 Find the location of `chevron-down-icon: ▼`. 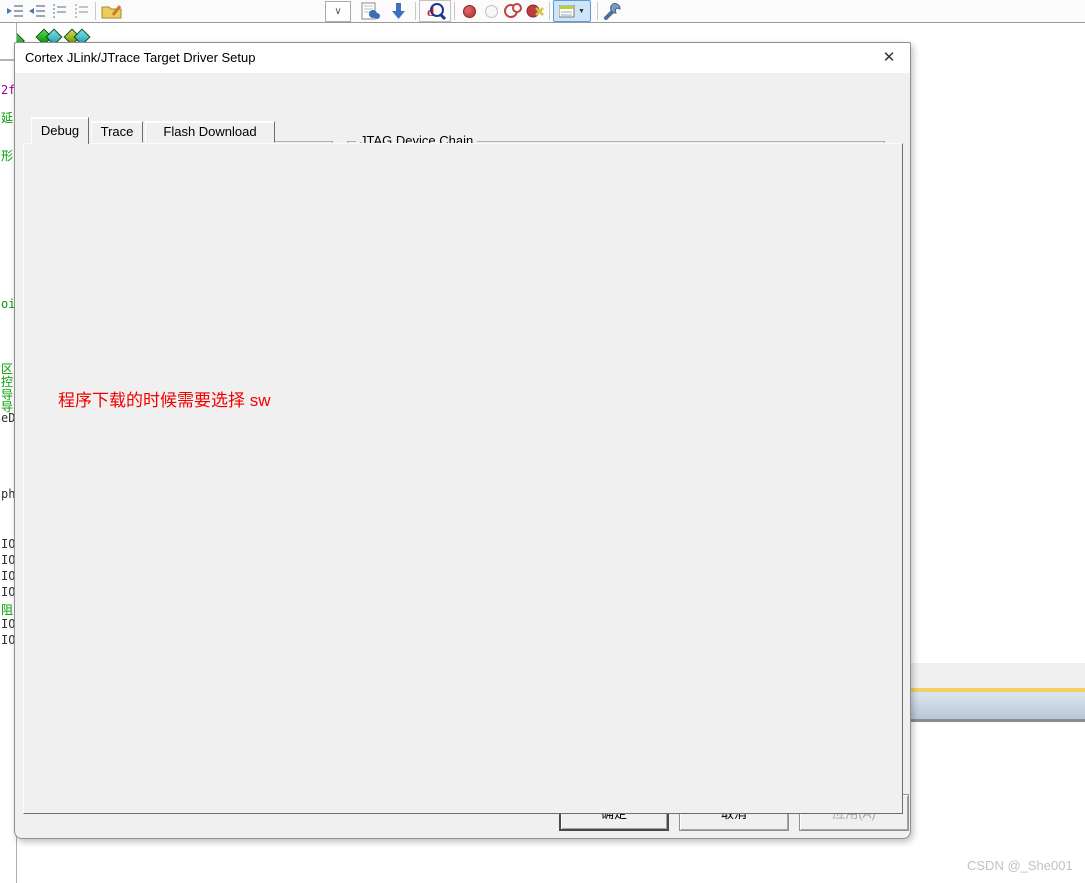

chevron-down-icon: ▼ is located at coordinates (581, 11).